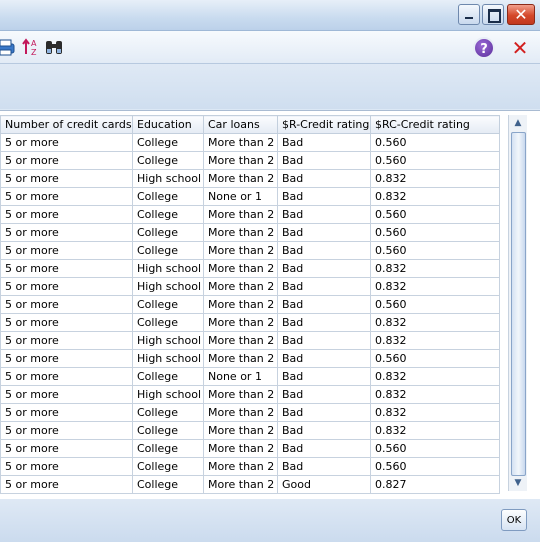 This screenshot has width=540, height=542. Describe the element at coordinates (518, 483) in the screenshot. I see `scroll-down-icon: ▼` at that location.